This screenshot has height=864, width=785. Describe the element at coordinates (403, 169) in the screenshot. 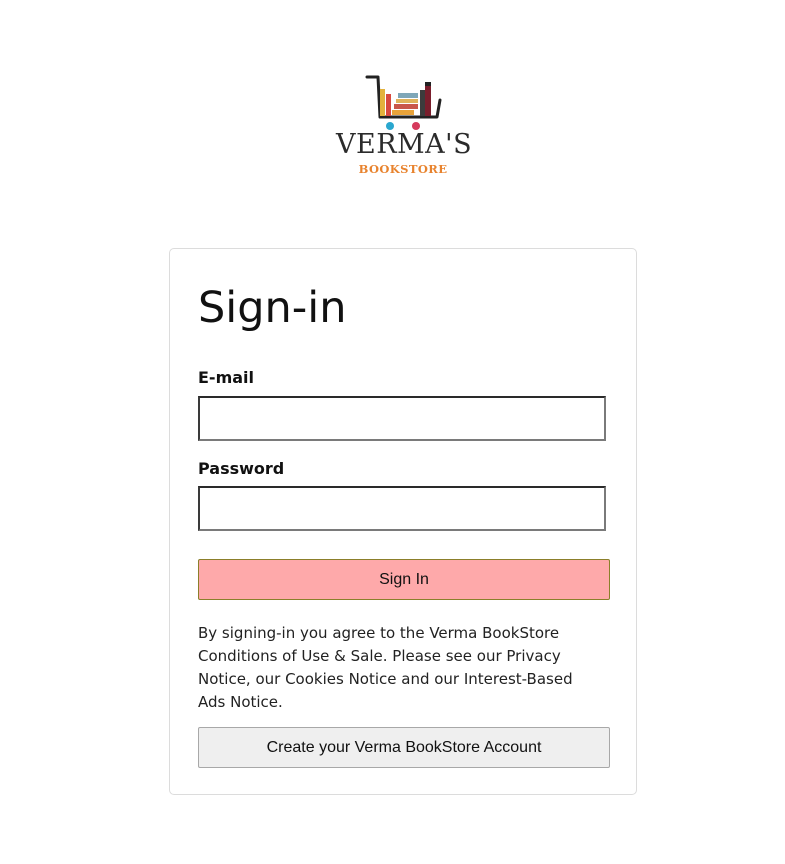

I see `logo-subtitle: BOOKSTORE` at that location.